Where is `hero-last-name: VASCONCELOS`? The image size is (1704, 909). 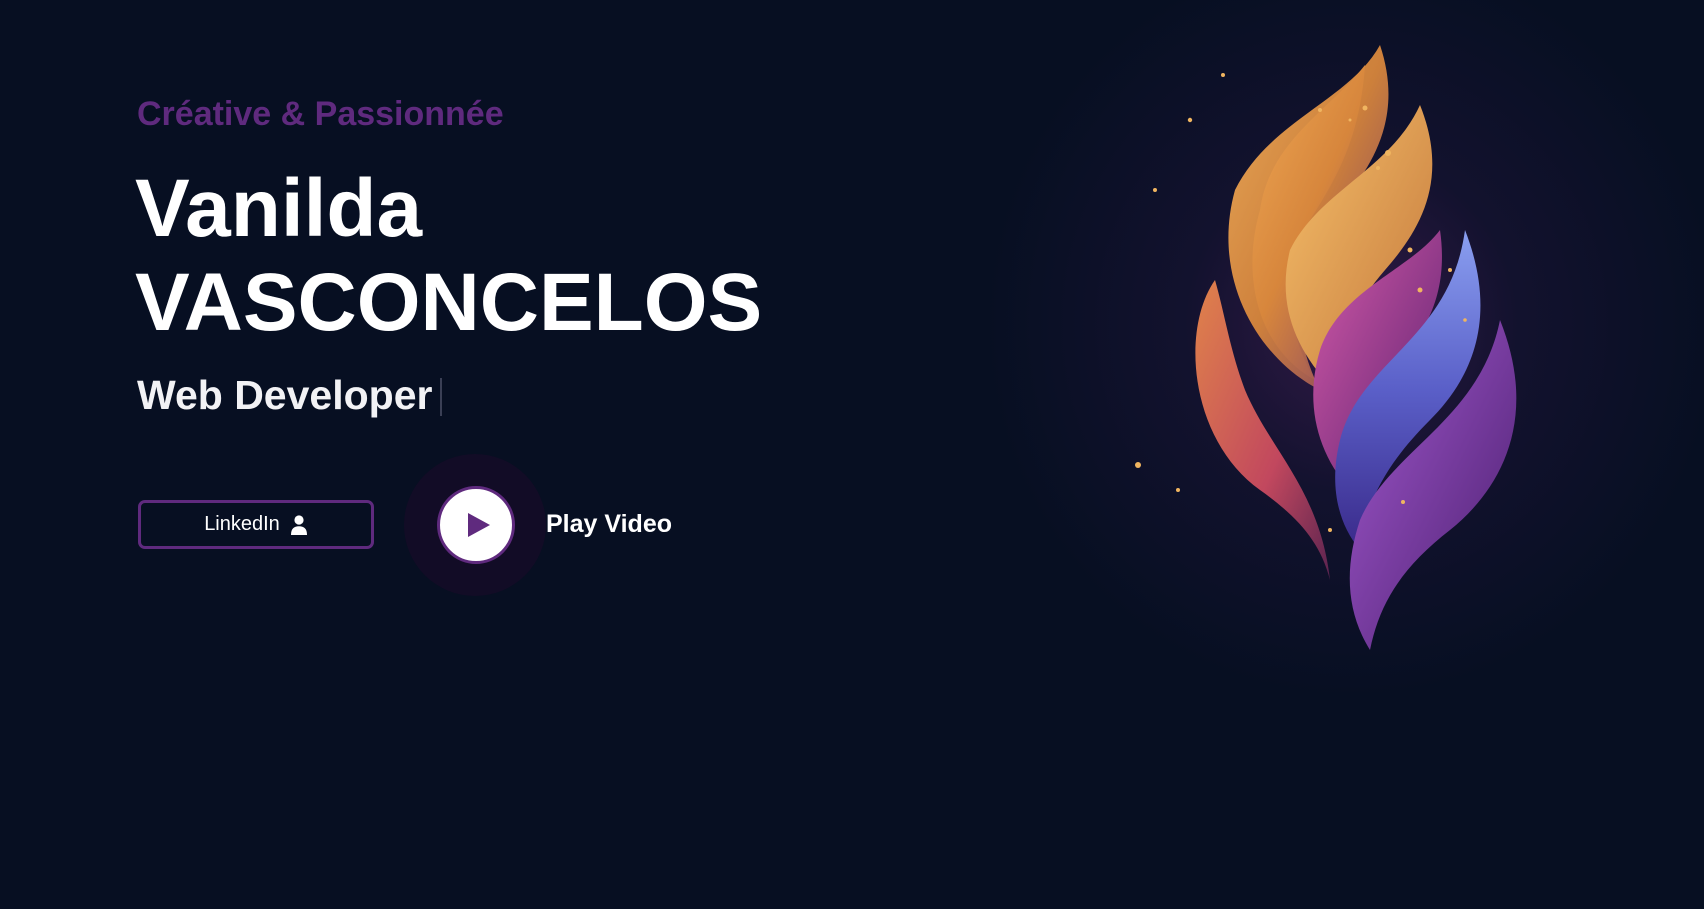
hero-last-name: VASCONCELOS is located at coordinates (449, 302).